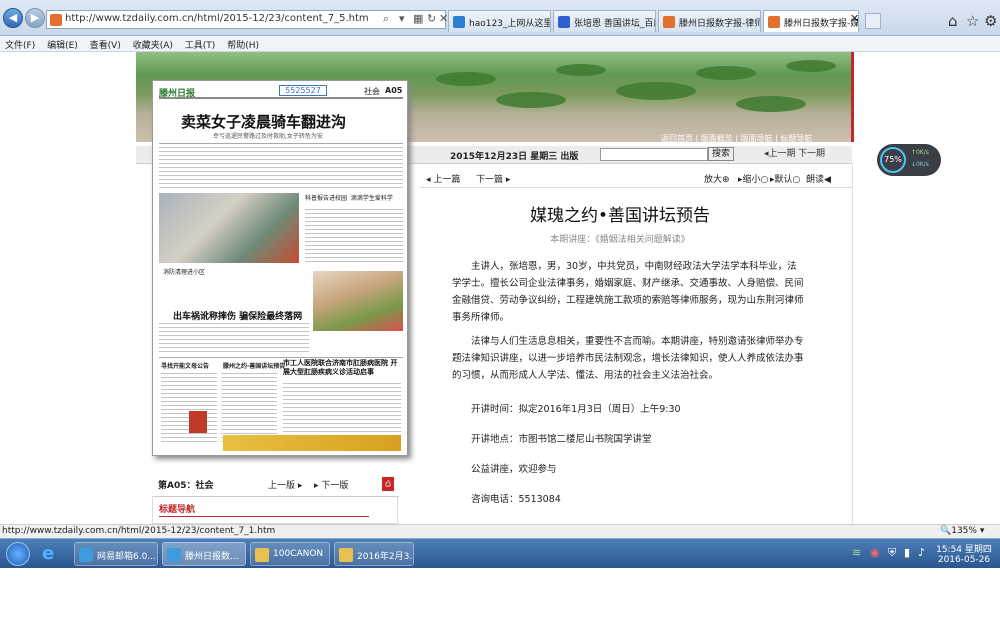  Describe the element at coordinates (388, 484) in the screenshot. I see `pdf-icon: ⎙` at that location.